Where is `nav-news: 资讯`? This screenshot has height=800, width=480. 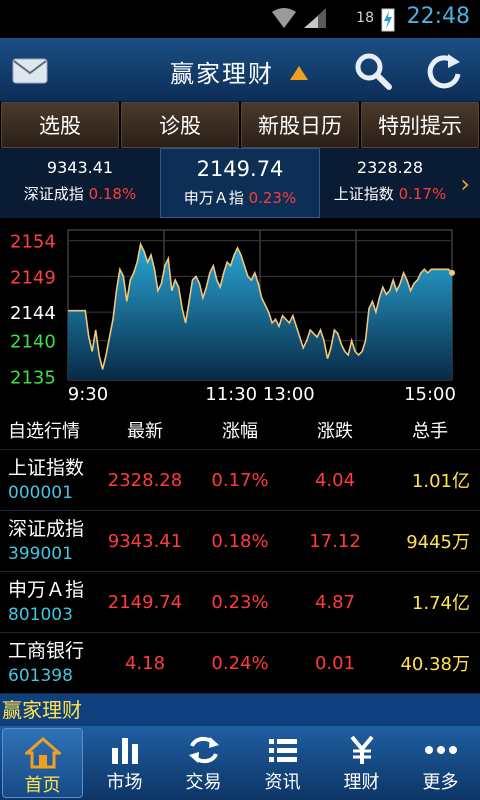 nav-news: 资讯 is located at coordinates (282, 763).